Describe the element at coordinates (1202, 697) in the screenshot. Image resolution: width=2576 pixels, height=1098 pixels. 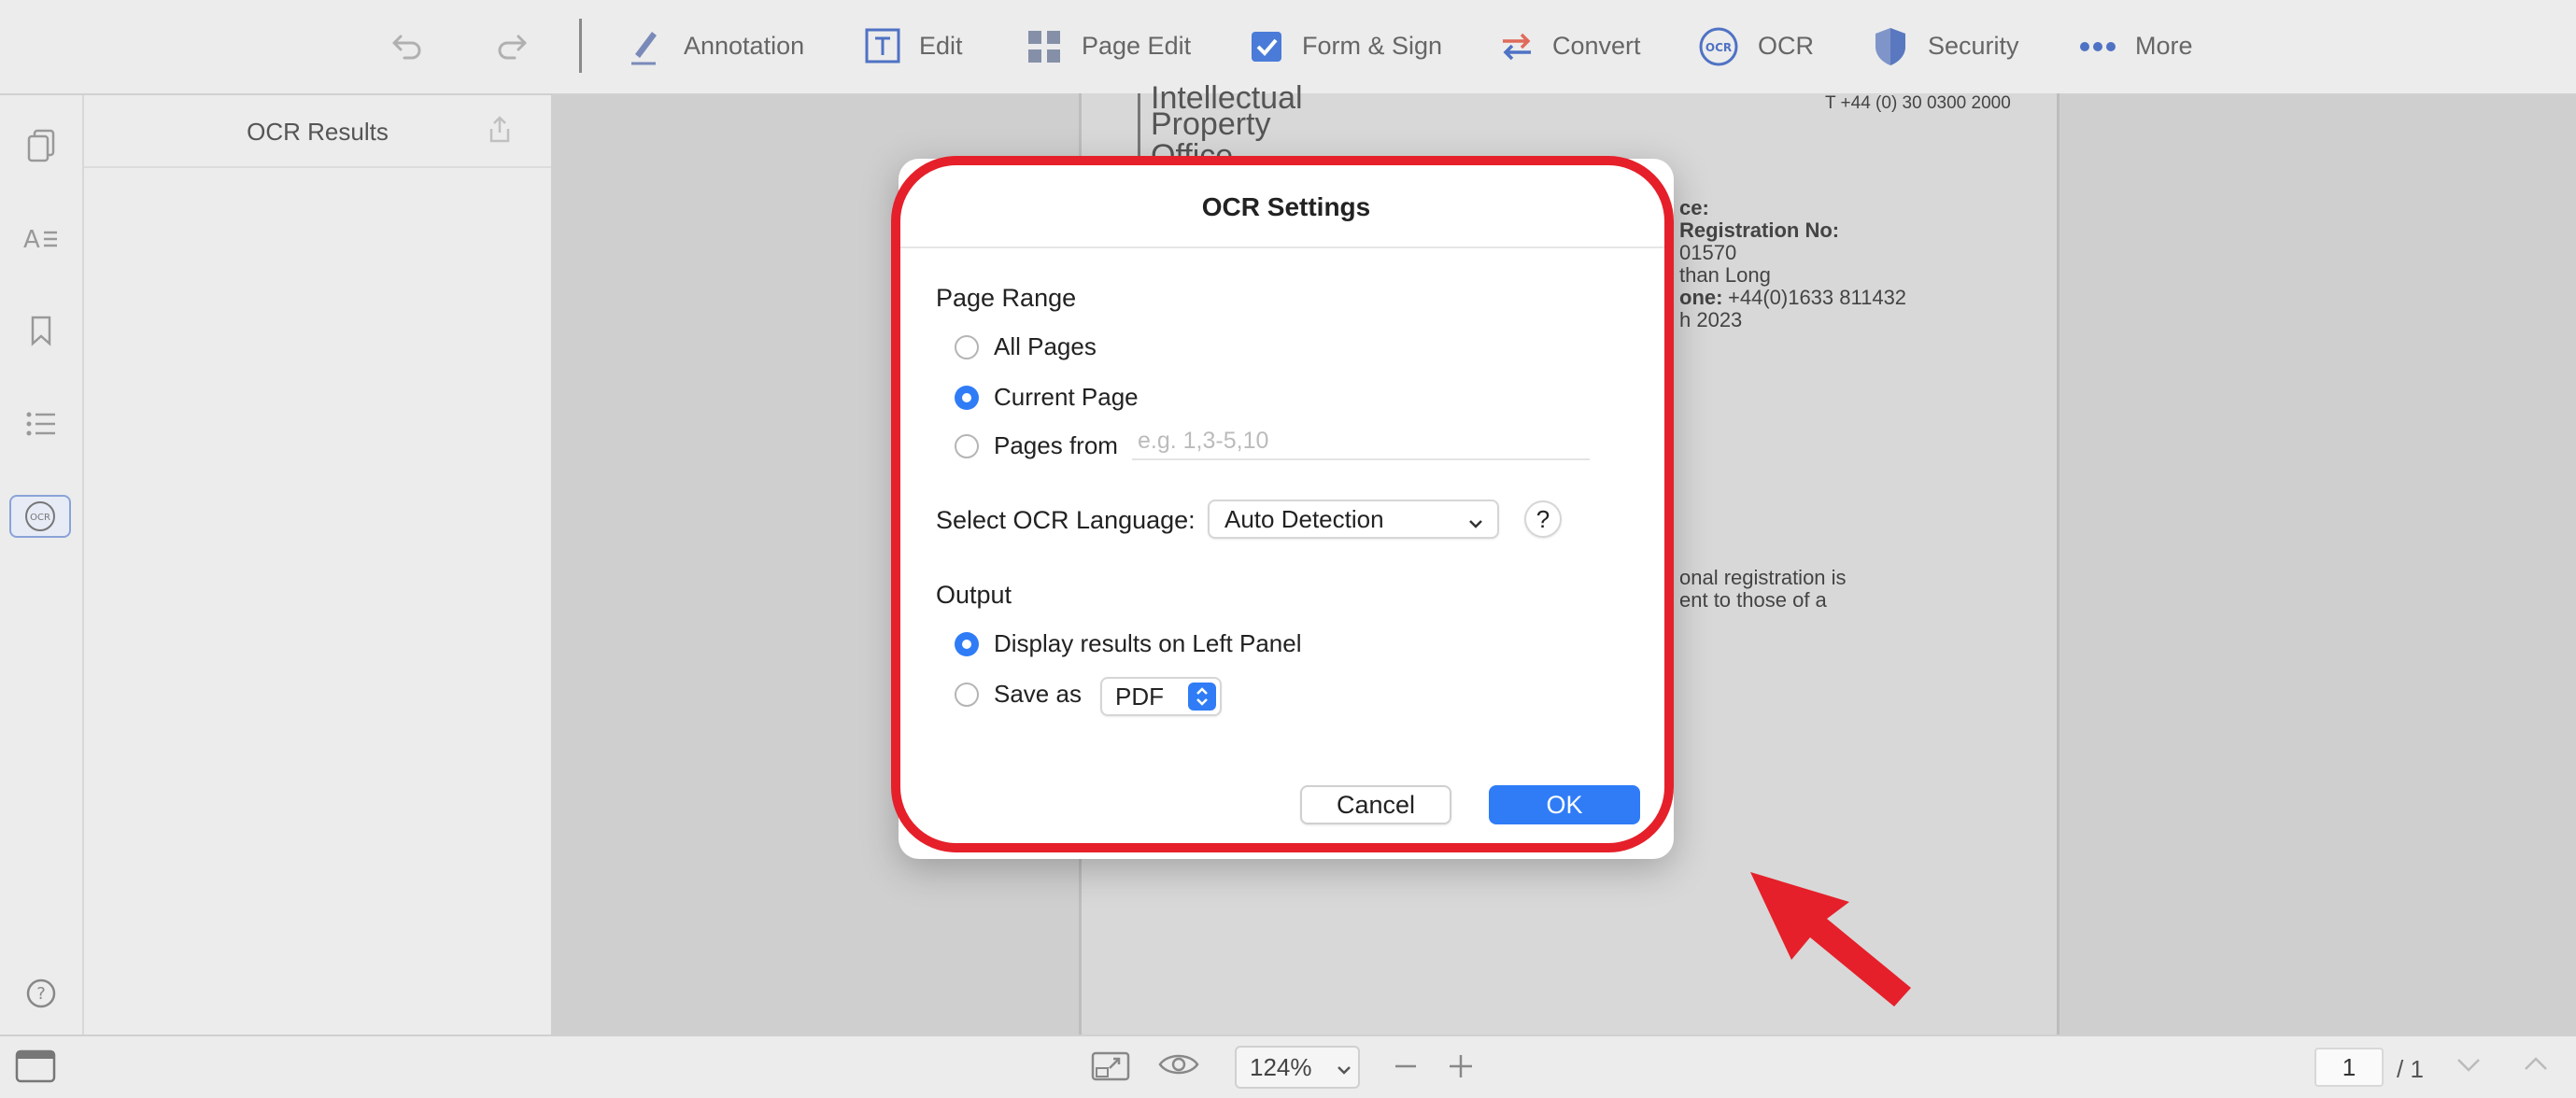
I see `stepper-icon` at that location.